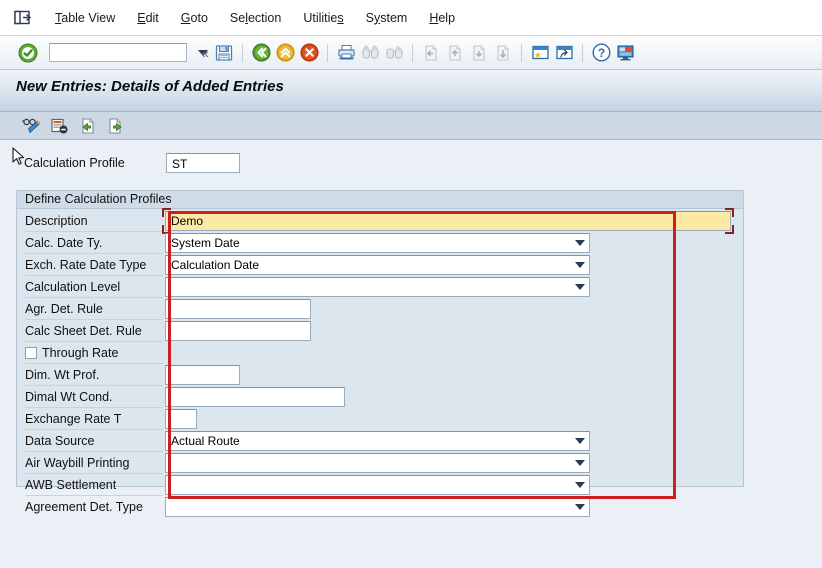  I want to click on description-field-wrapper: Demo, so click(448, 221).